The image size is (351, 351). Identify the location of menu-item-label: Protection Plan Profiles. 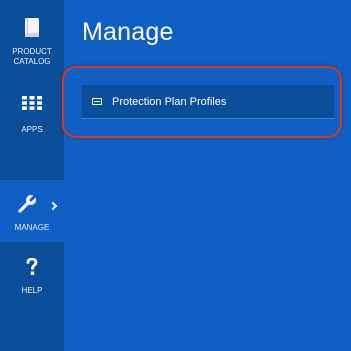
(169, 101).